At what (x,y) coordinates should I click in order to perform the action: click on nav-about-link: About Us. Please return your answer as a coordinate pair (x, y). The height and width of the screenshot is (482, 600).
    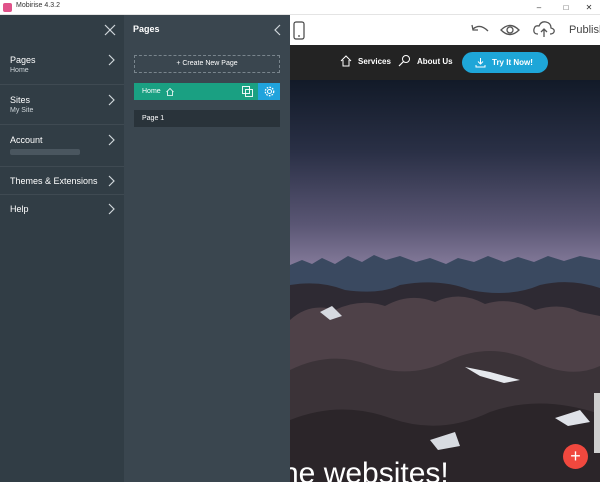
    Looking at the image, I should click on (435, 61).